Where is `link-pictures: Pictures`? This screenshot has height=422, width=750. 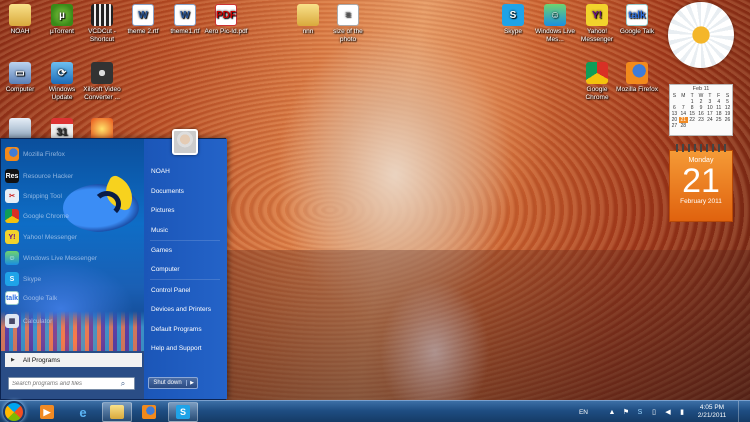
link-pictures: Pictures is located at coordinates (162, 210).